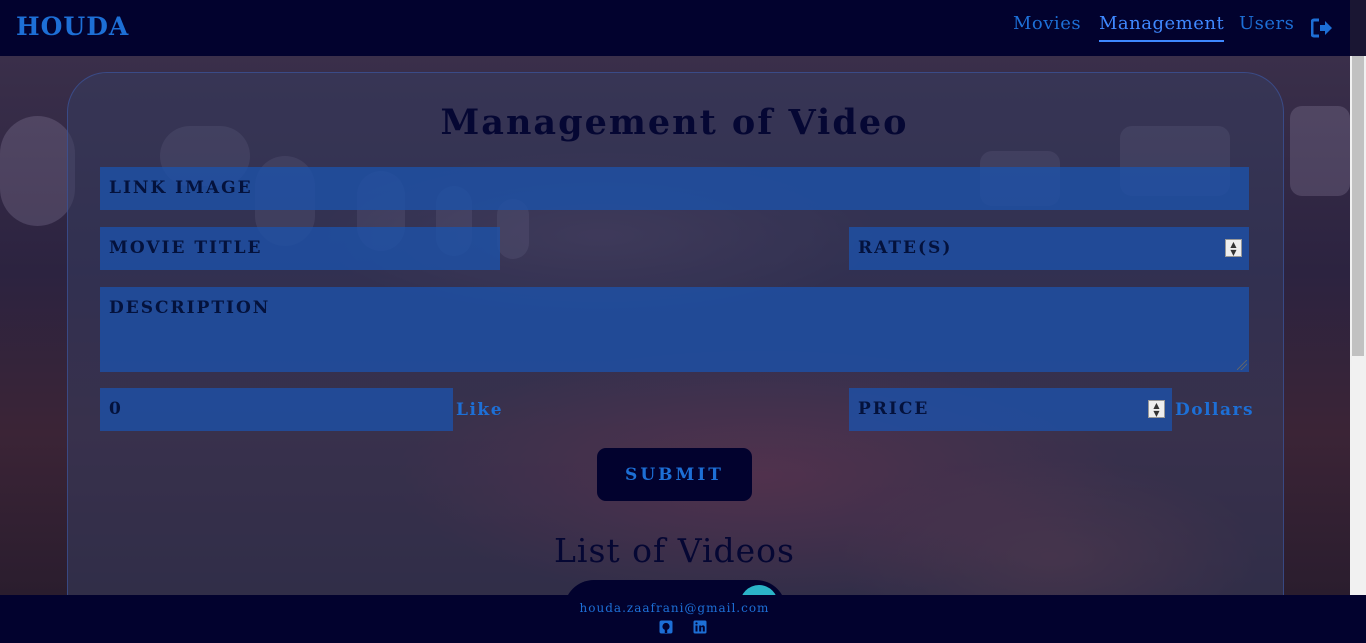 The height and width of the screenshot is (643, 1366). Describe the element at coordinates (1233, 248) in the screenshot. I see `rate-spinner: ▲ ▼` at that location.